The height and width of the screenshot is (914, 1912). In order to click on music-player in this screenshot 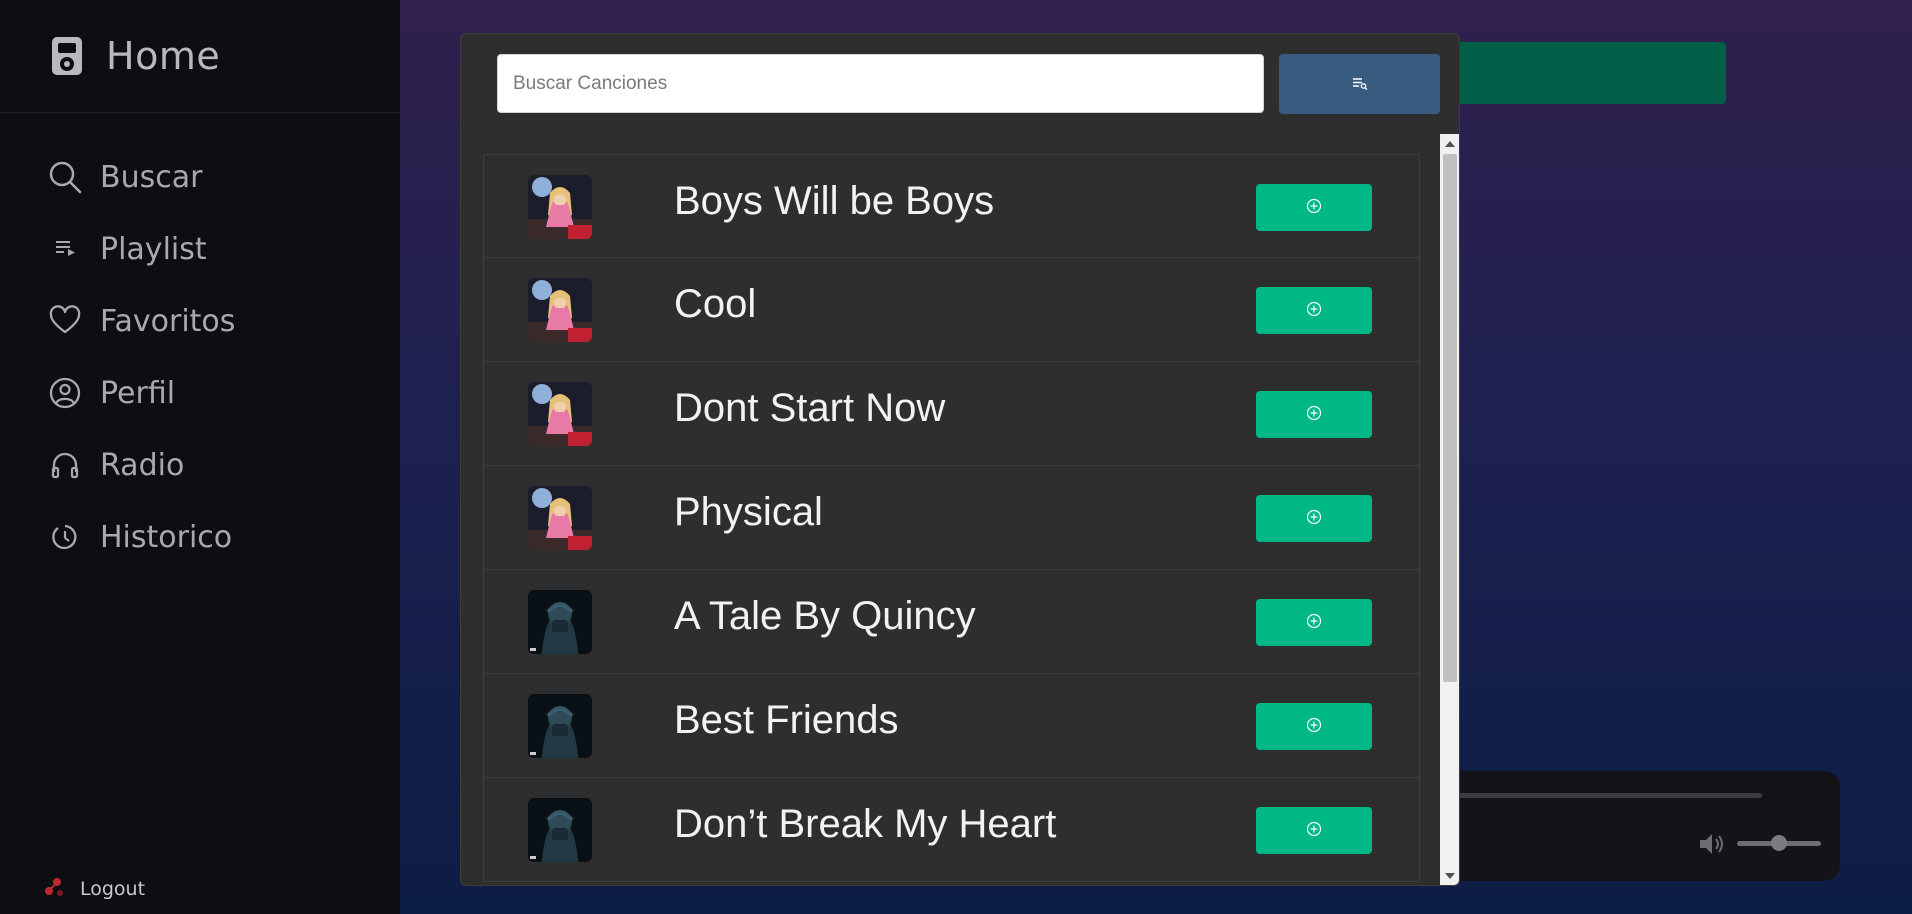, I will do `click(1640, 826)`.